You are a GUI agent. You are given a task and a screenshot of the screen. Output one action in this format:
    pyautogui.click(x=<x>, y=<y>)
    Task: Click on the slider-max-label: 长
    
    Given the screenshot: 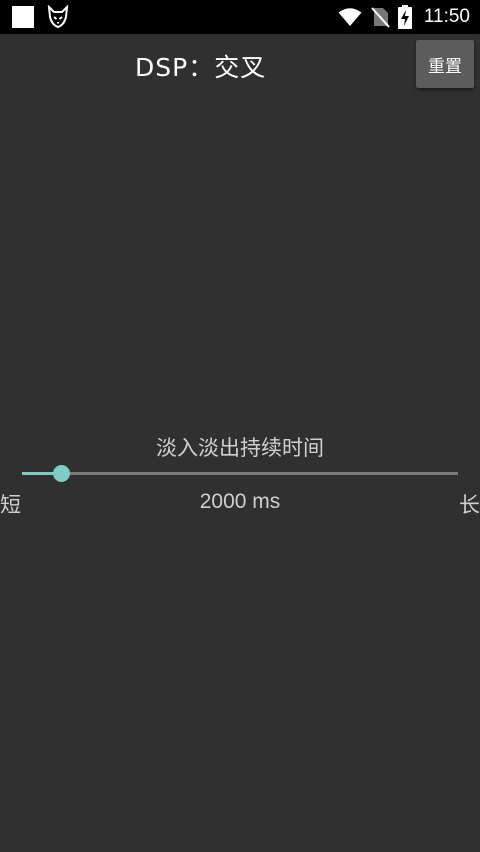 What is the action you would take?
    pyautogui.click(x=469, y=505)
    